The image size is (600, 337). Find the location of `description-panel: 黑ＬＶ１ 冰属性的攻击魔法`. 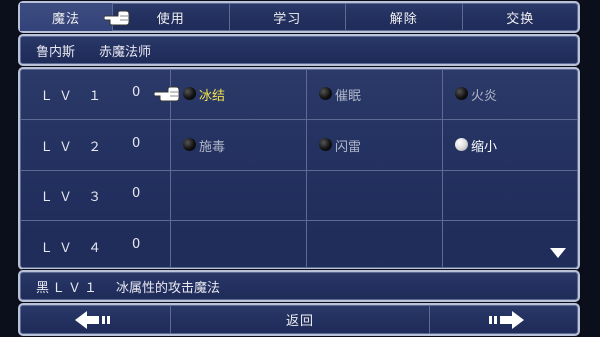

description-panel: 黑ＬＶ１ 冰属性的攻击魔法 is located at coordinates (299, 286).